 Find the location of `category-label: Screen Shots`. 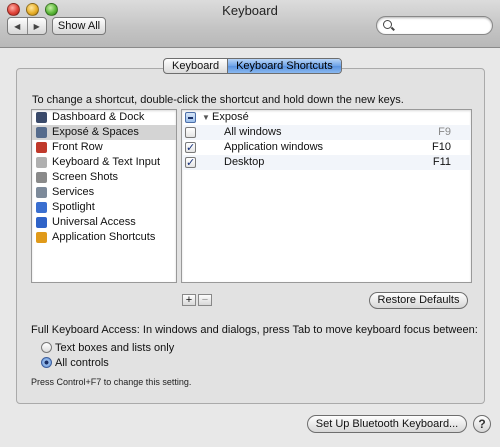

category-label: Screen Shots is located at coordinates (85, 177).